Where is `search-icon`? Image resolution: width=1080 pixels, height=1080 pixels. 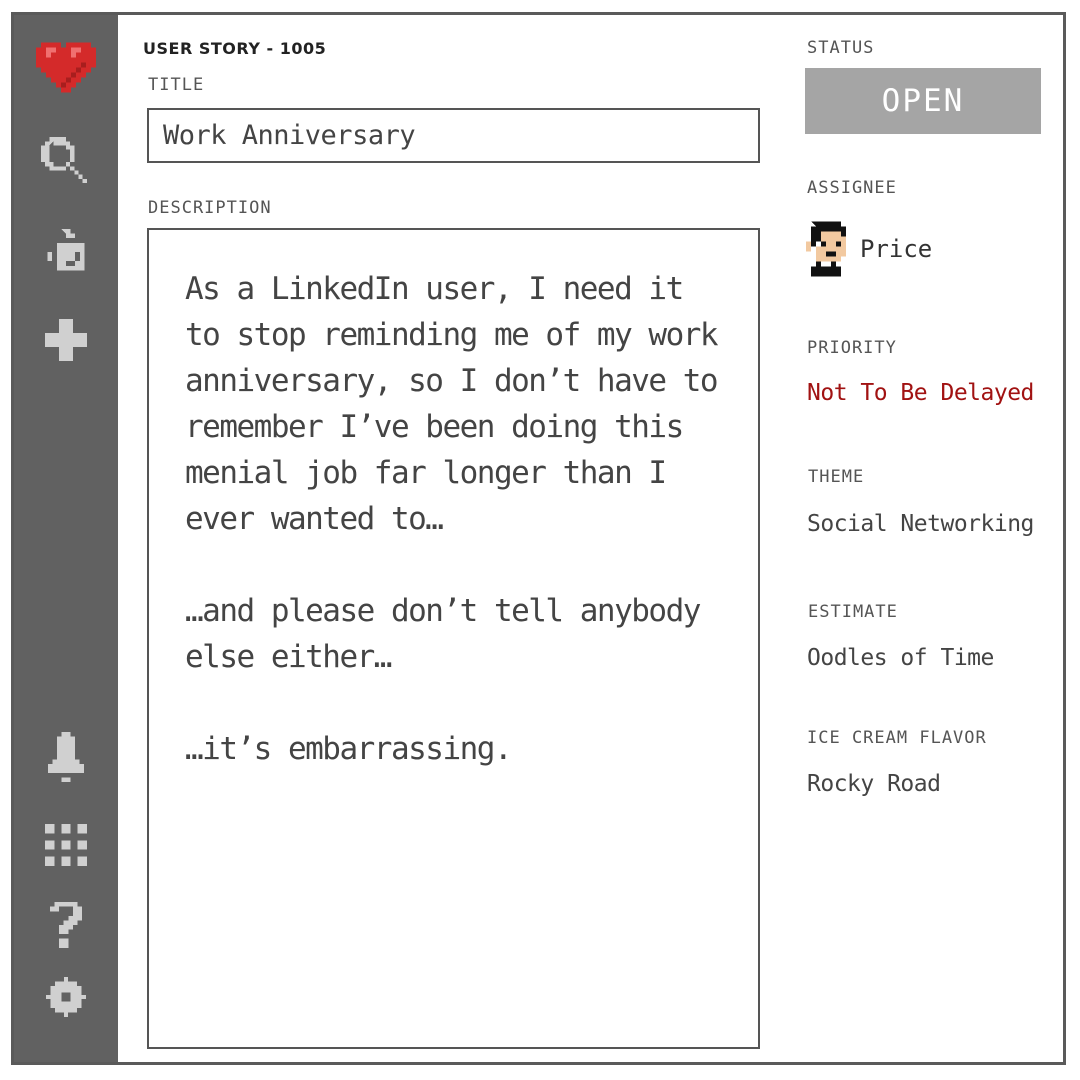 search-icon is located at coordinates (66, 158).